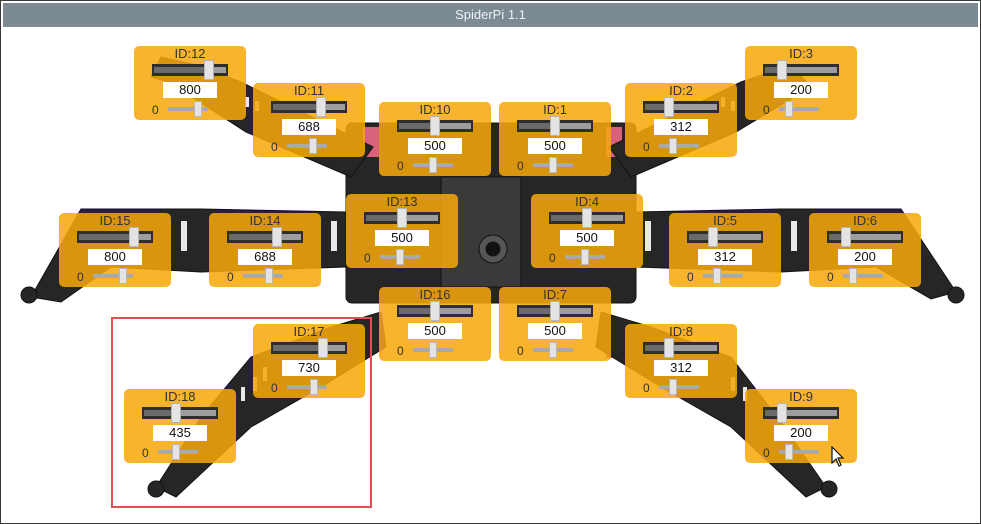 The image size is (981, 524). What do you see at coordinates (587, 201) in the screenshot?
I see `servo-id-label: ID:4` at bounding box center [587, 201].